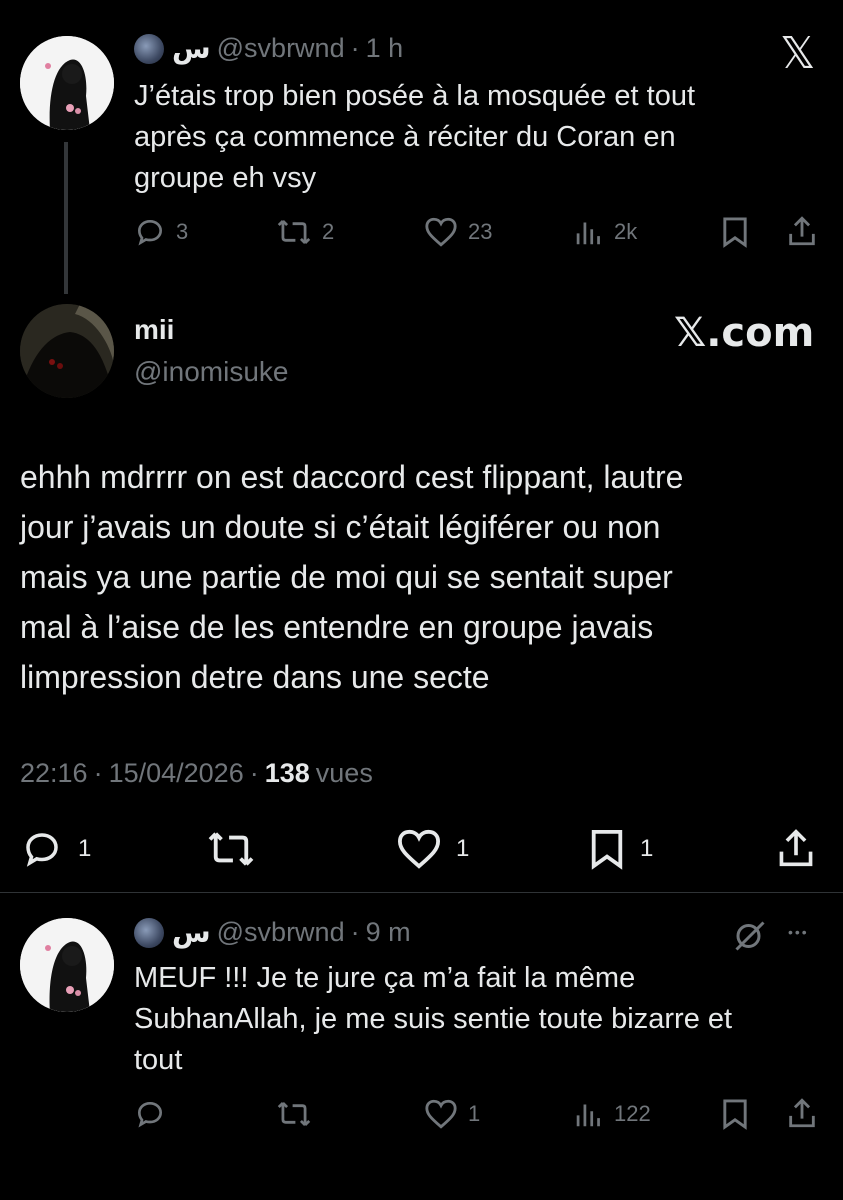 The image size is (843, 1200). I want to click on like-button: 23, so click(458, 232).